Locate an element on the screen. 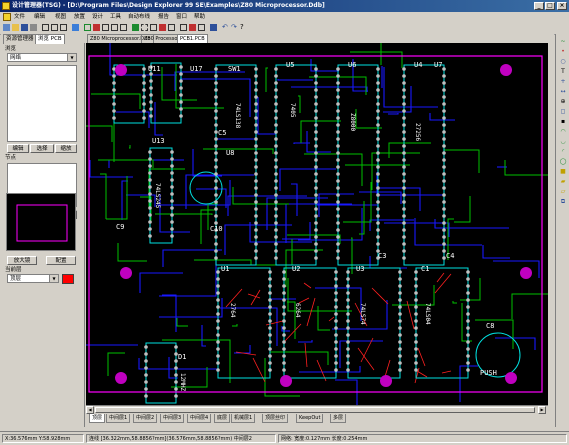 This screenshot has width=569, height=445. menu-app-icon is located at coordinates (7, 17).